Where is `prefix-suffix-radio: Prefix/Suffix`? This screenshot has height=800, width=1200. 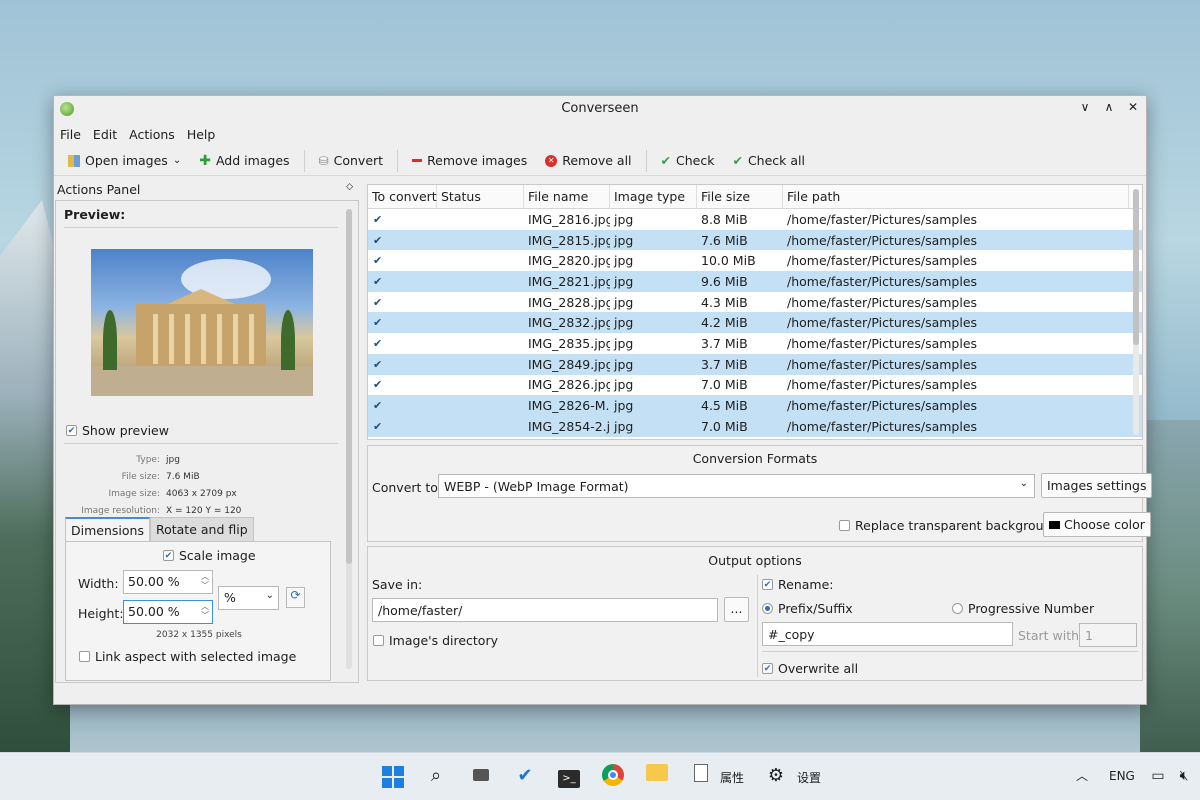 prefix-suffix-radio: Prefix/Suffix is located at coordinates (807, 608).